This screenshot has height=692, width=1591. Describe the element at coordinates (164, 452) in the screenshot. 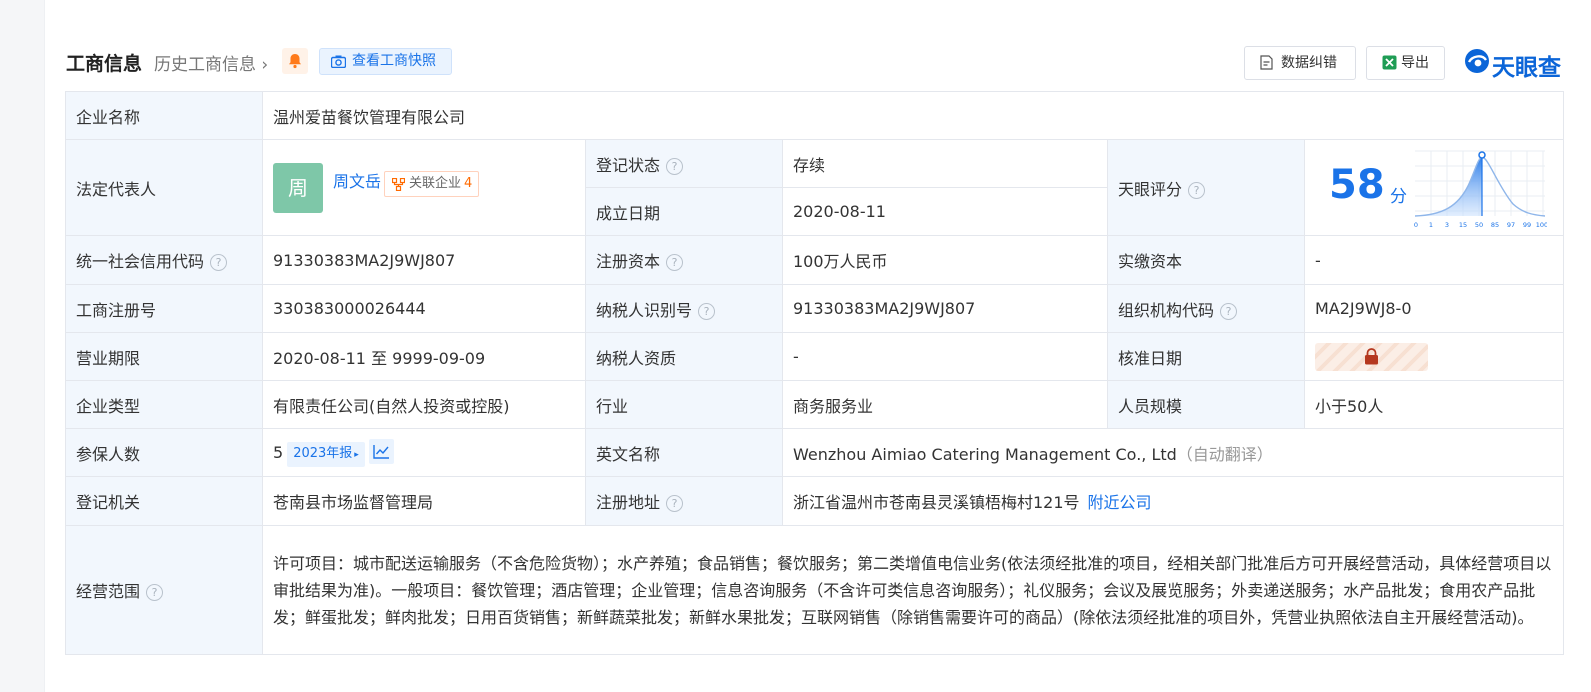

I see `insured-label: 参保人数` at that location.